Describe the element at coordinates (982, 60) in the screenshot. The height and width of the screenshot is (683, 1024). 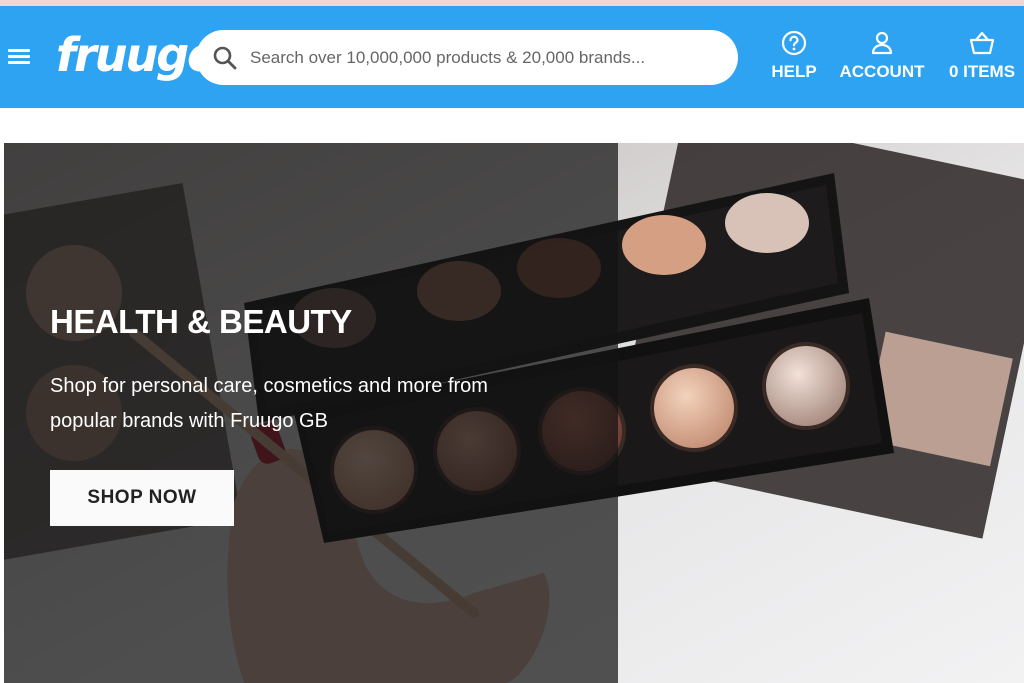
I see `basket-link: 0 ITEMS` at that location.